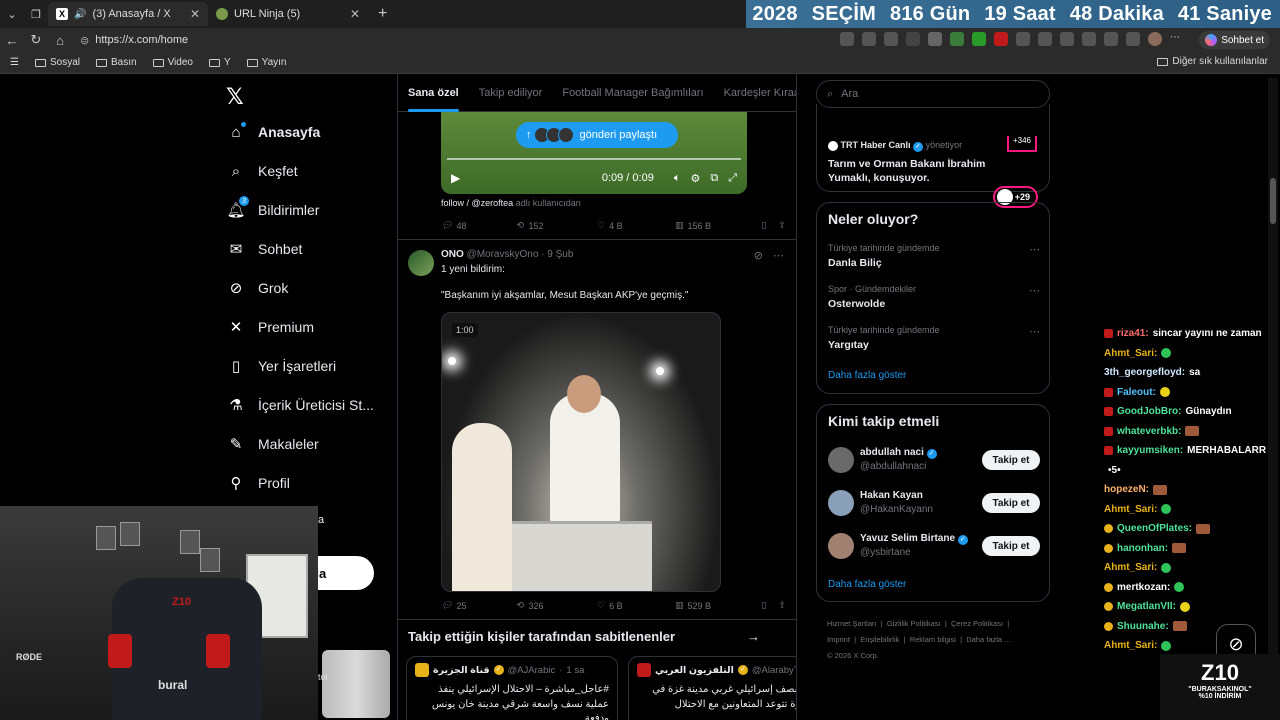 Image resolution: width=1280 pixels, height=720 pixels. What do you see at coordinates (272, 207) in the screenshot?
I see `nav-notifications: 🔔︎ 3 Bildirimler` at bounding box center [272, 207].